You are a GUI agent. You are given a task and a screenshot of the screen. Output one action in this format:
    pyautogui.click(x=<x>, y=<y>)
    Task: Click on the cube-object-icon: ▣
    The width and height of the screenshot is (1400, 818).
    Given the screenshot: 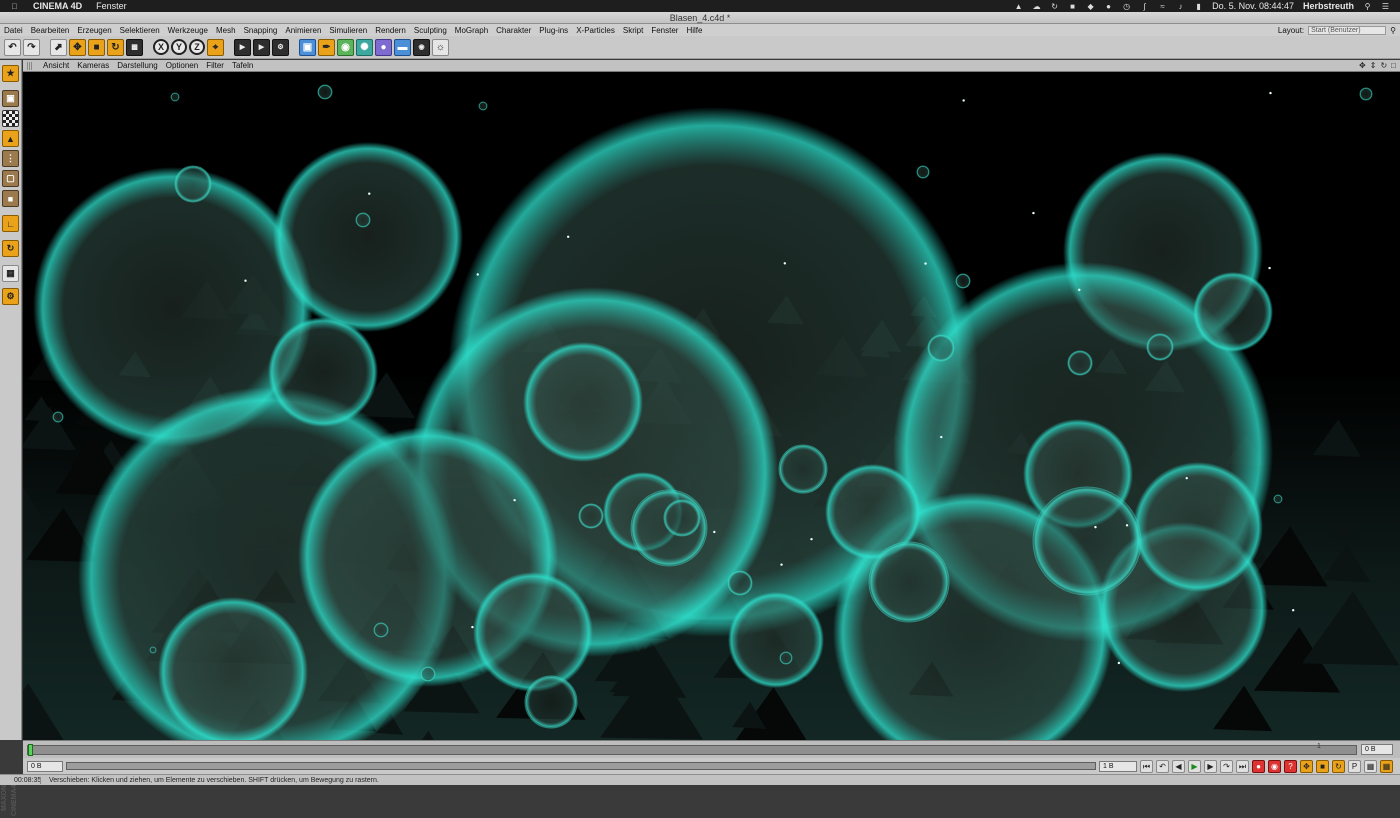 What is the action you would take?
    pyautogui.click(x=307, y=47)
    